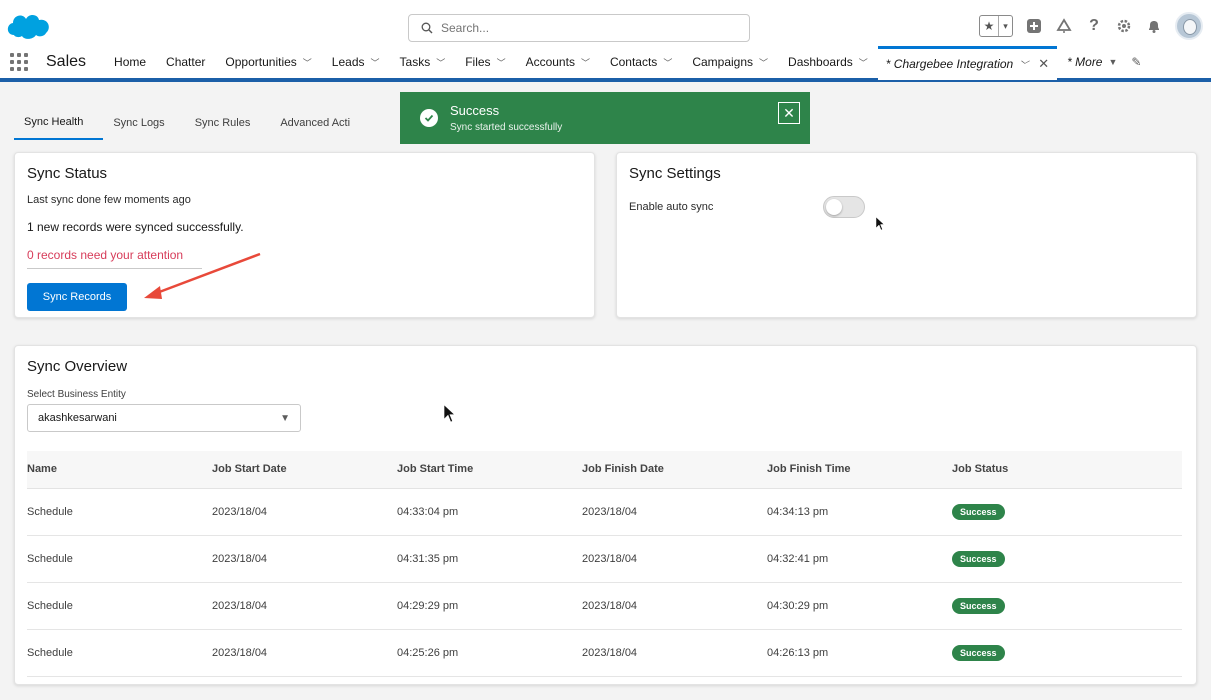  I want to click on close-tab-icon: ✕, so click(1043, 64).